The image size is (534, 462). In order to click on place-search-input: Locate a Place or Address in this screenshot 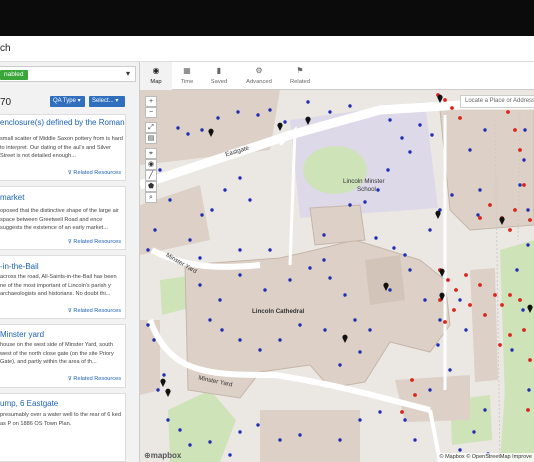, I will do `click(497, 101)`.